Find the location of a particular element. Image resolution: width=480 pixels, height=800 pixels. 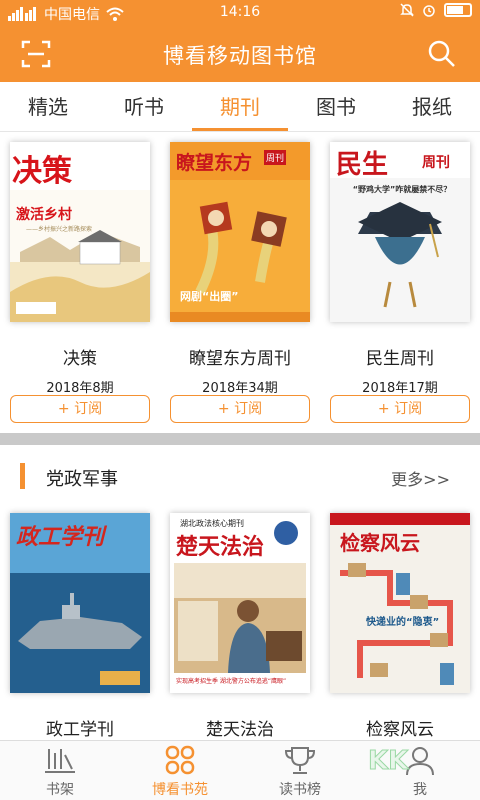

section-header: 党政军事 更多>> is located at coordinates (240, 477).